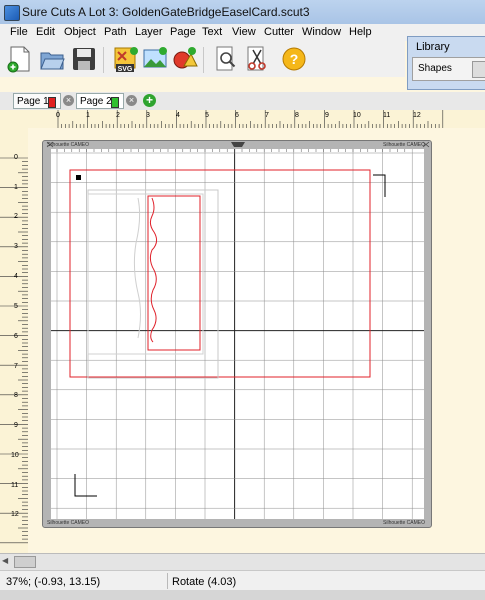  Describe the element at coordinates (16, 216) in the screenshot. I see `vruler-label: 2` at that location.